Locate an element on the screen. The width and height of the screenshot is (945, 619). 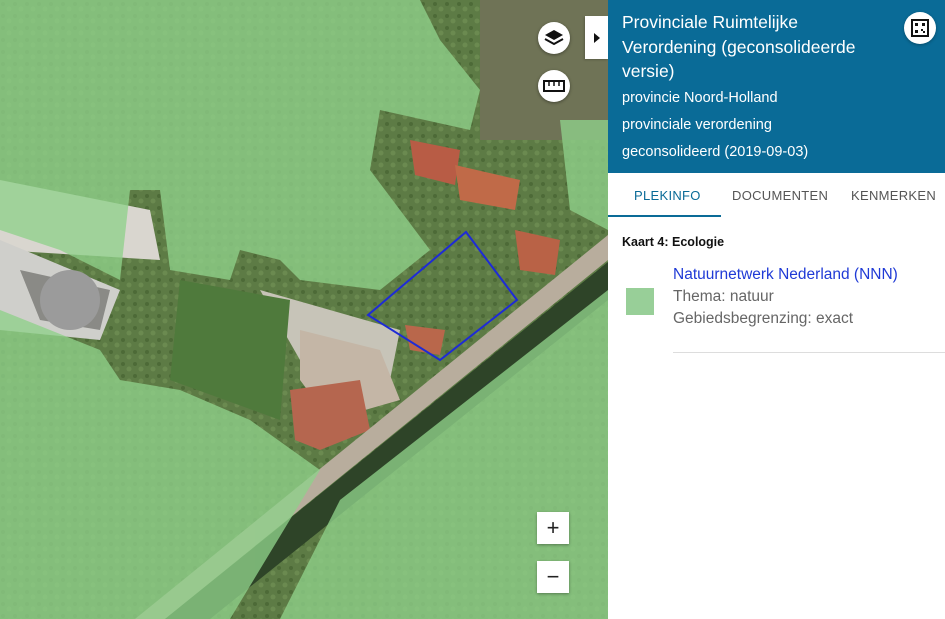
rule-begrenzing: Gebiedsbegrenzing: exact is located at coordinates (763, 318).